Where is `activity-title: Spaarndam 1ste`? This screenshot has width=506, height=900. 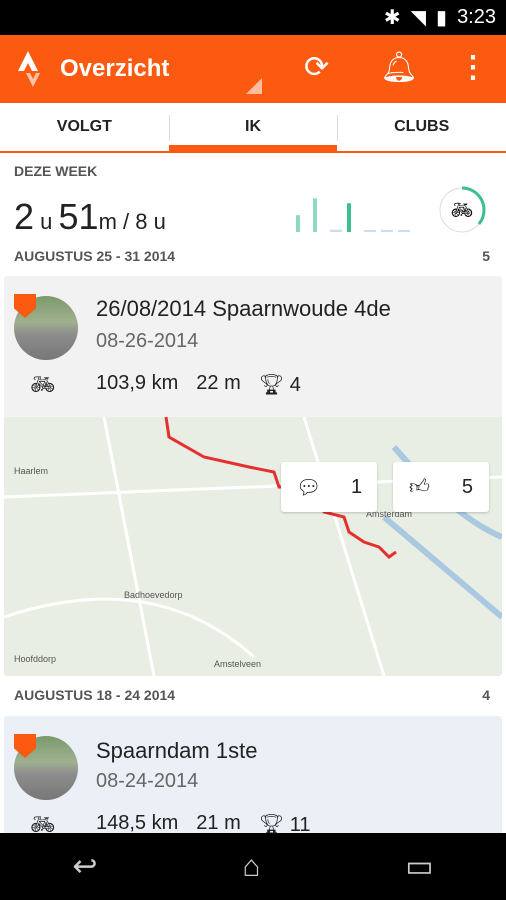 activity-title: Spaarndam 1ste is located at coordinates (176, 751).